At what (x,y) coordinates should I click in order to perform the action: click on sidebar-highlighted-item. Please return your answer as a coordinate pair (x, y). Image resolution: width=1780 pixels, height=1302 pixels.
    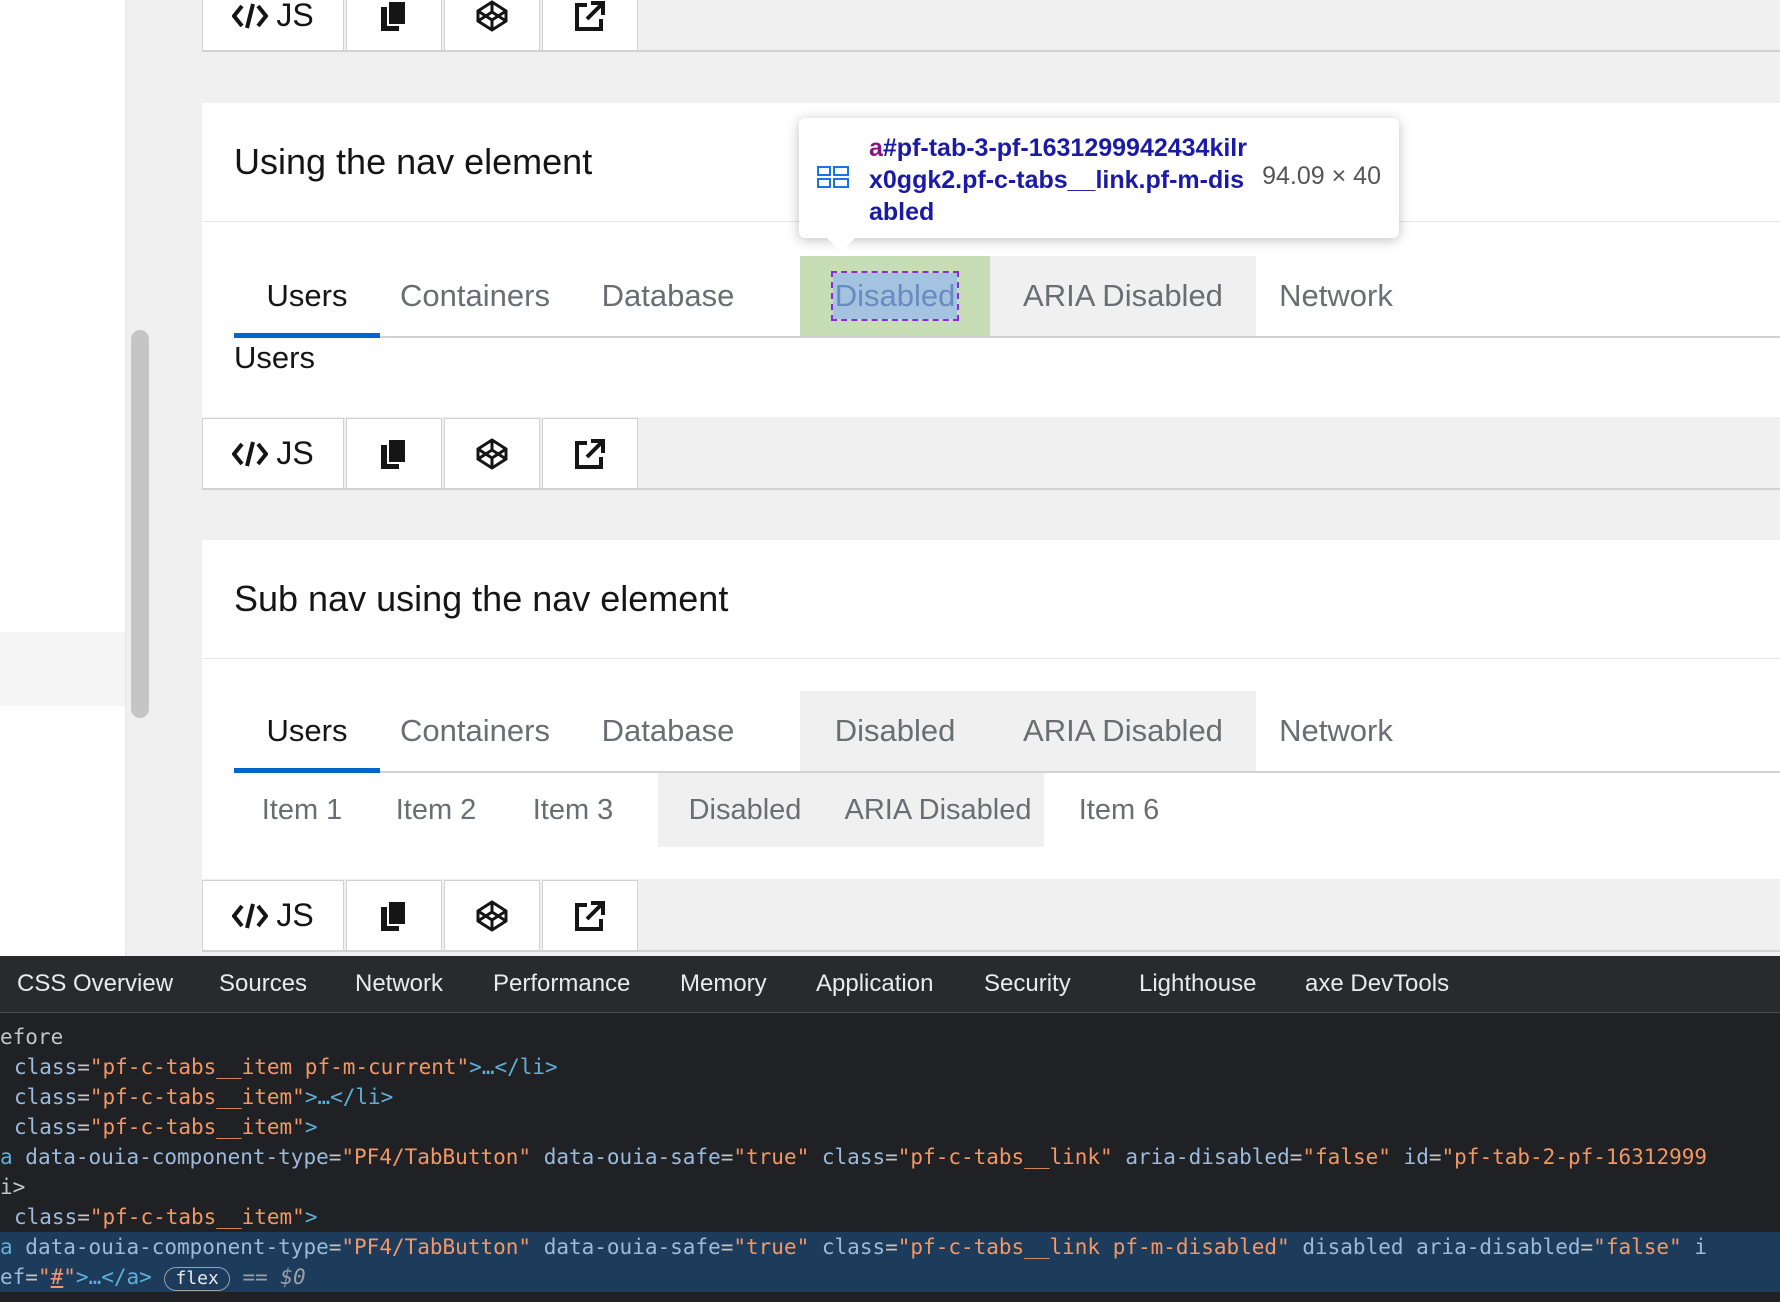
    Looking at the image, I should click on (62, 669).